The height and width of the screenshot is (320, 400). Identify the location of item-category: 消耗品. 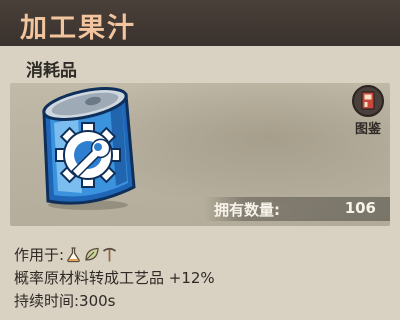
(51, 71).